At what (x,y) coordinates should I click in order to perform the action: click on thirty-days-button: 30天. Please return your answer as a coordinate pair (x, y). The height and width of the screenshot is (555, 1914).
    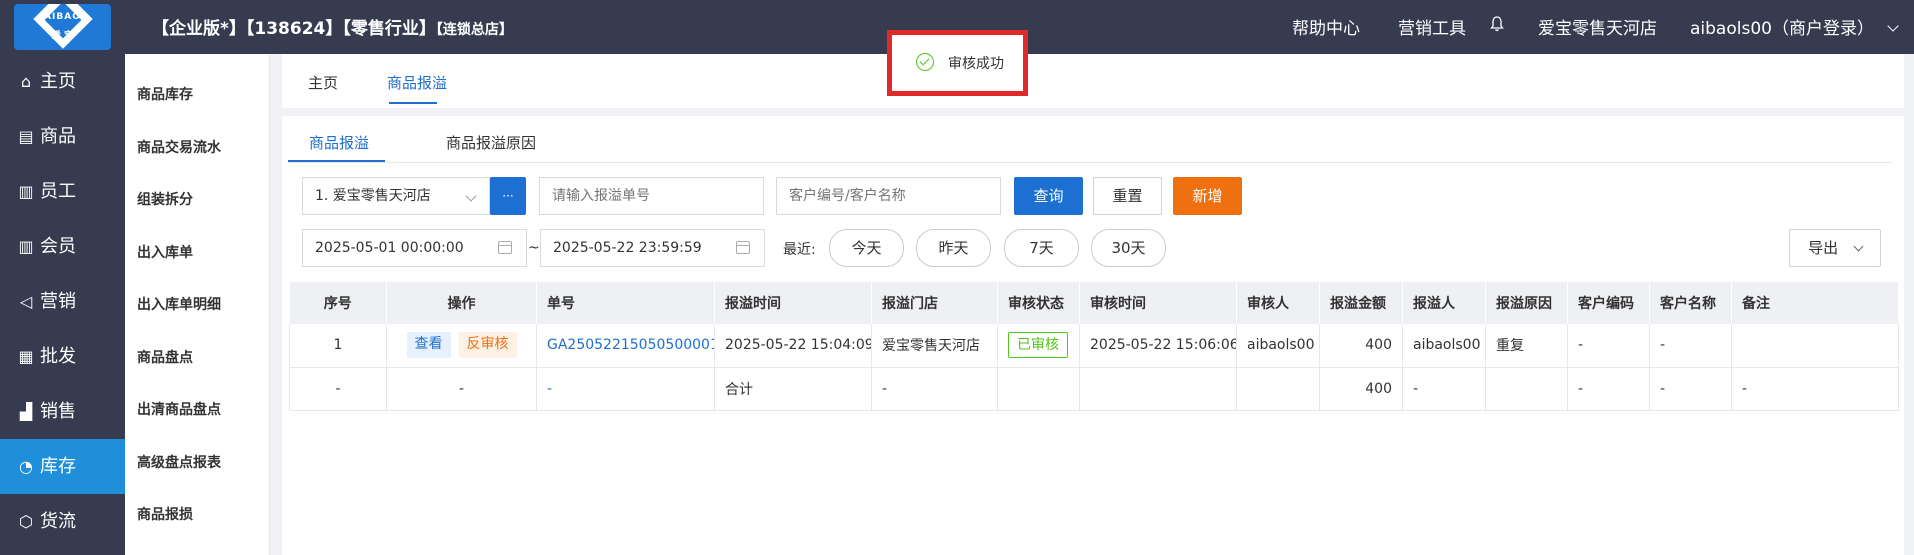
    Looking at the image, I should click on (1128, 248).